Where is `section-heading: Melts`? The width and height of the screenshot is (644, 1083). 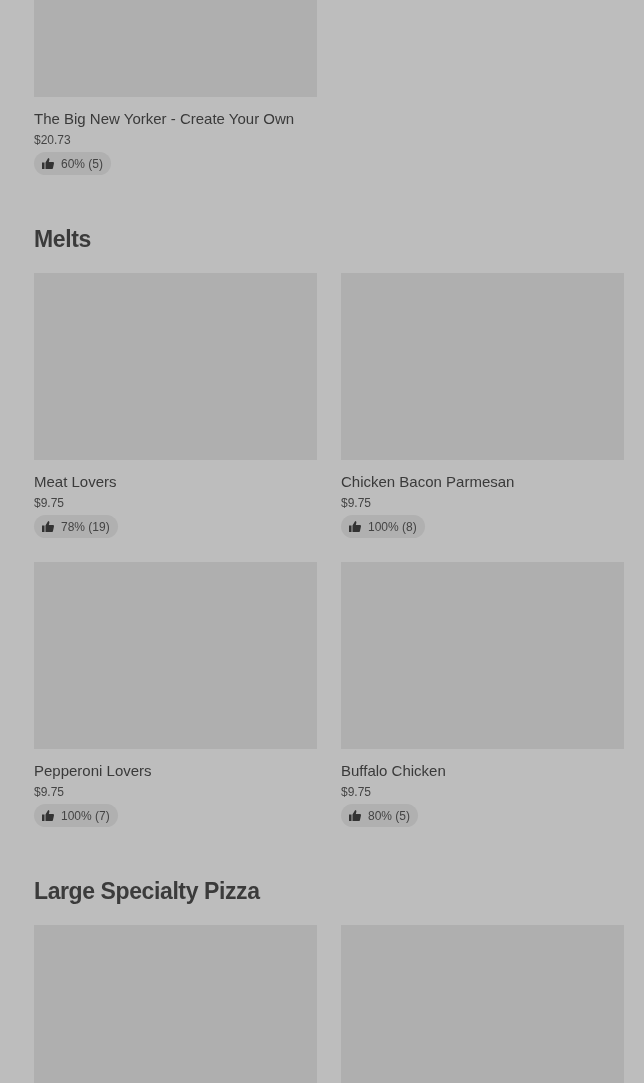
section-heading: Melts is located at coordinates (63, 239).